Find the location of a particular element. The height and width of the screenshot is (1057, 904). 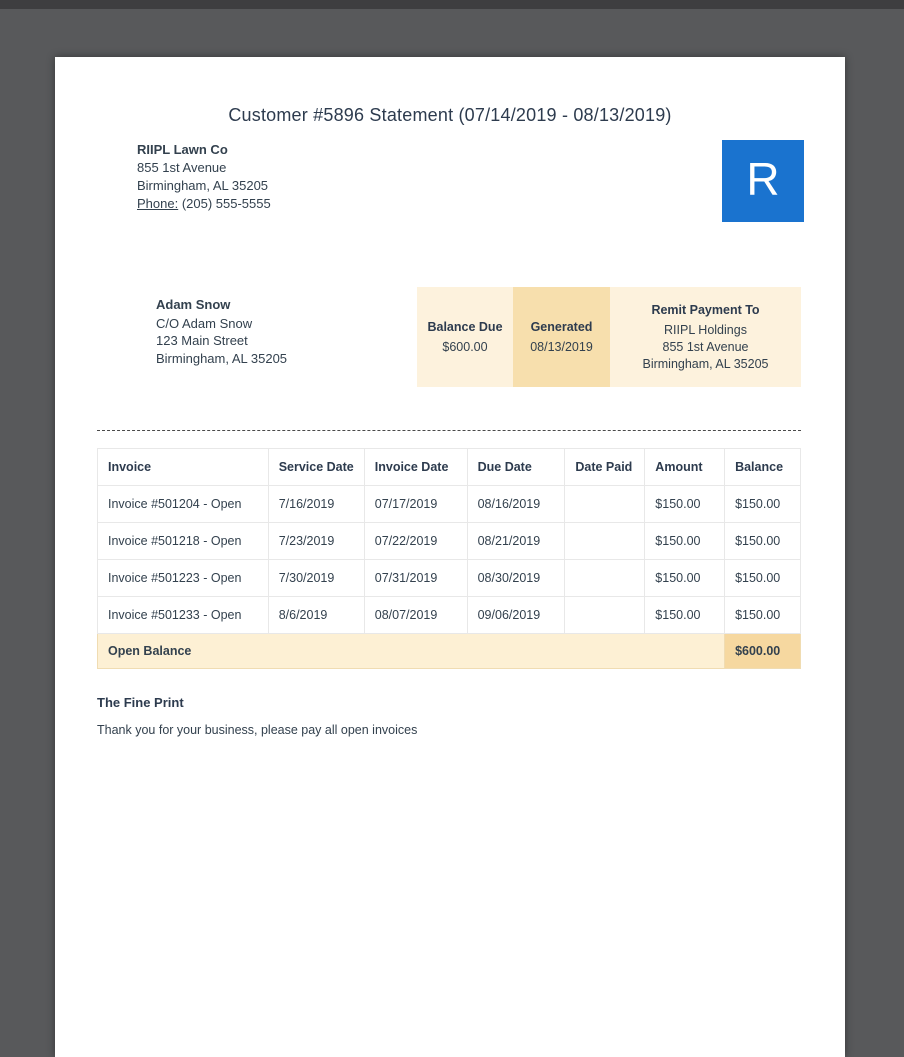

cell-invoice-date: 08/07/2019 is located at coordinates (415, 615).